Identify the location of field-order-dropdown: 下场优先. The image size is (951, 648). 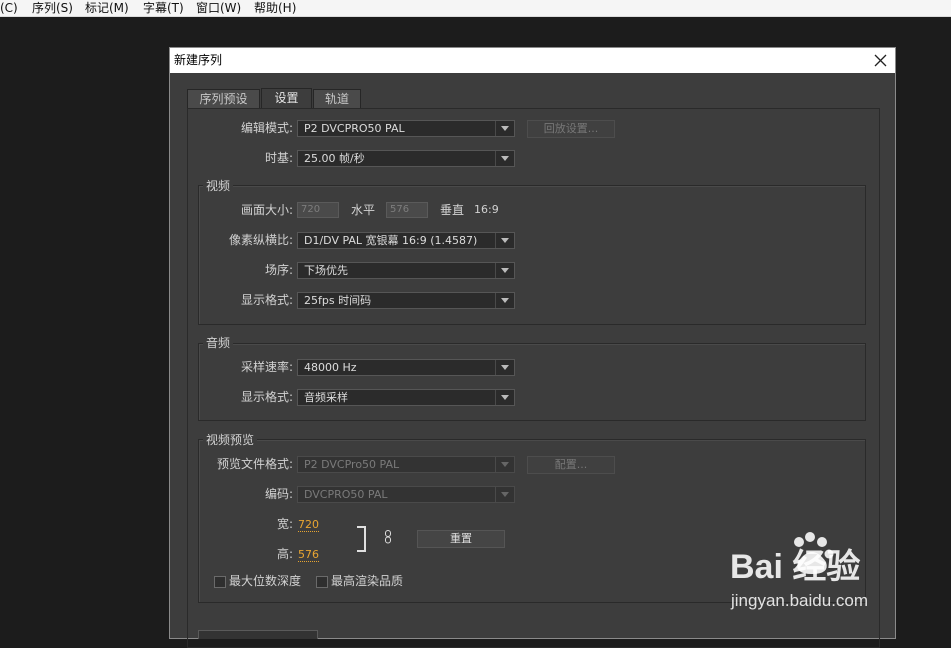
(406, 270).